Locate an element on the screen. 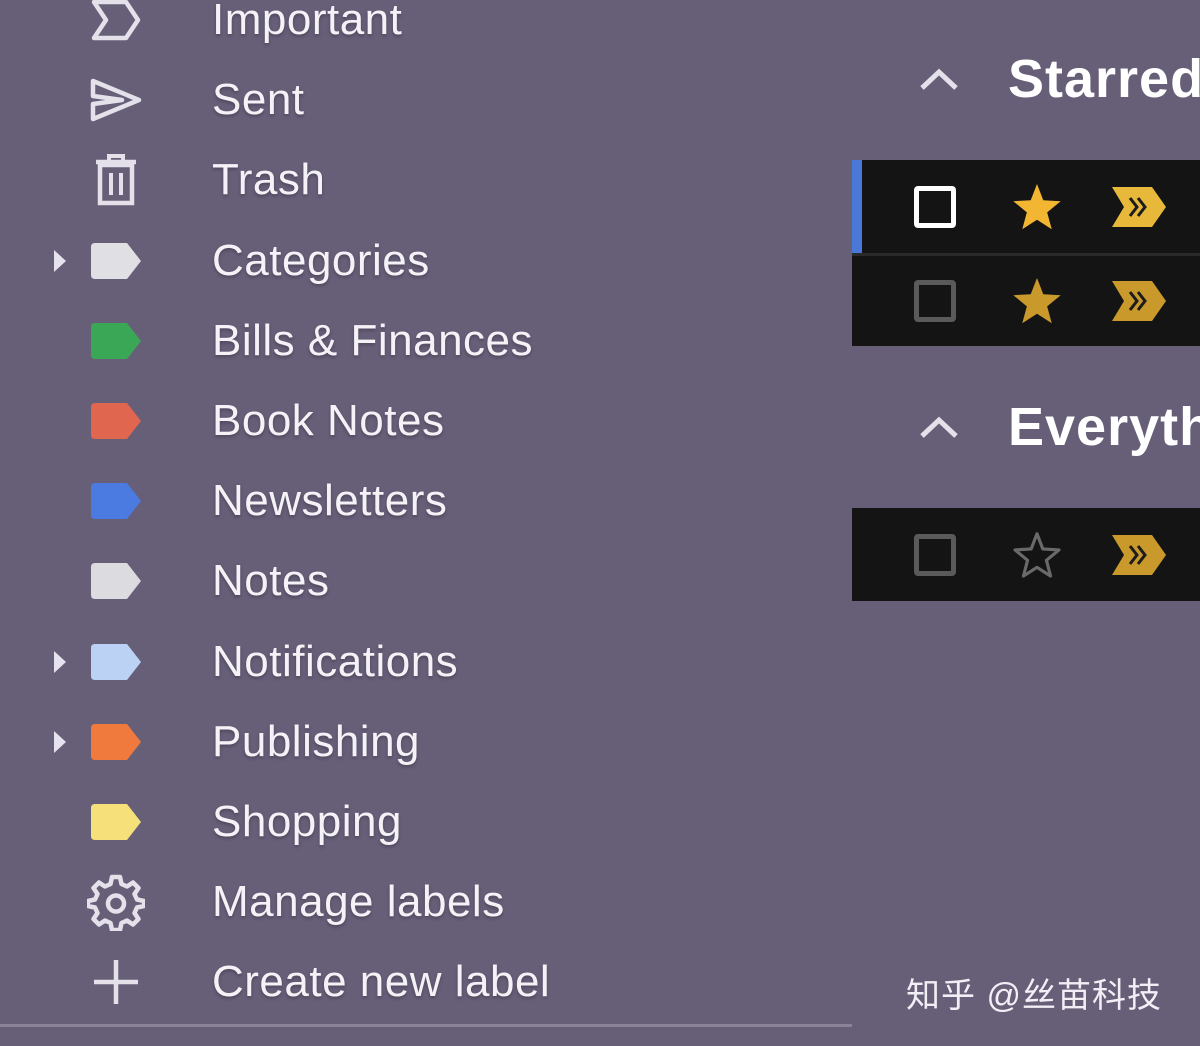 This screenshot has height=1046, width=1200. gear-icon is located at coordinates (116, 902).